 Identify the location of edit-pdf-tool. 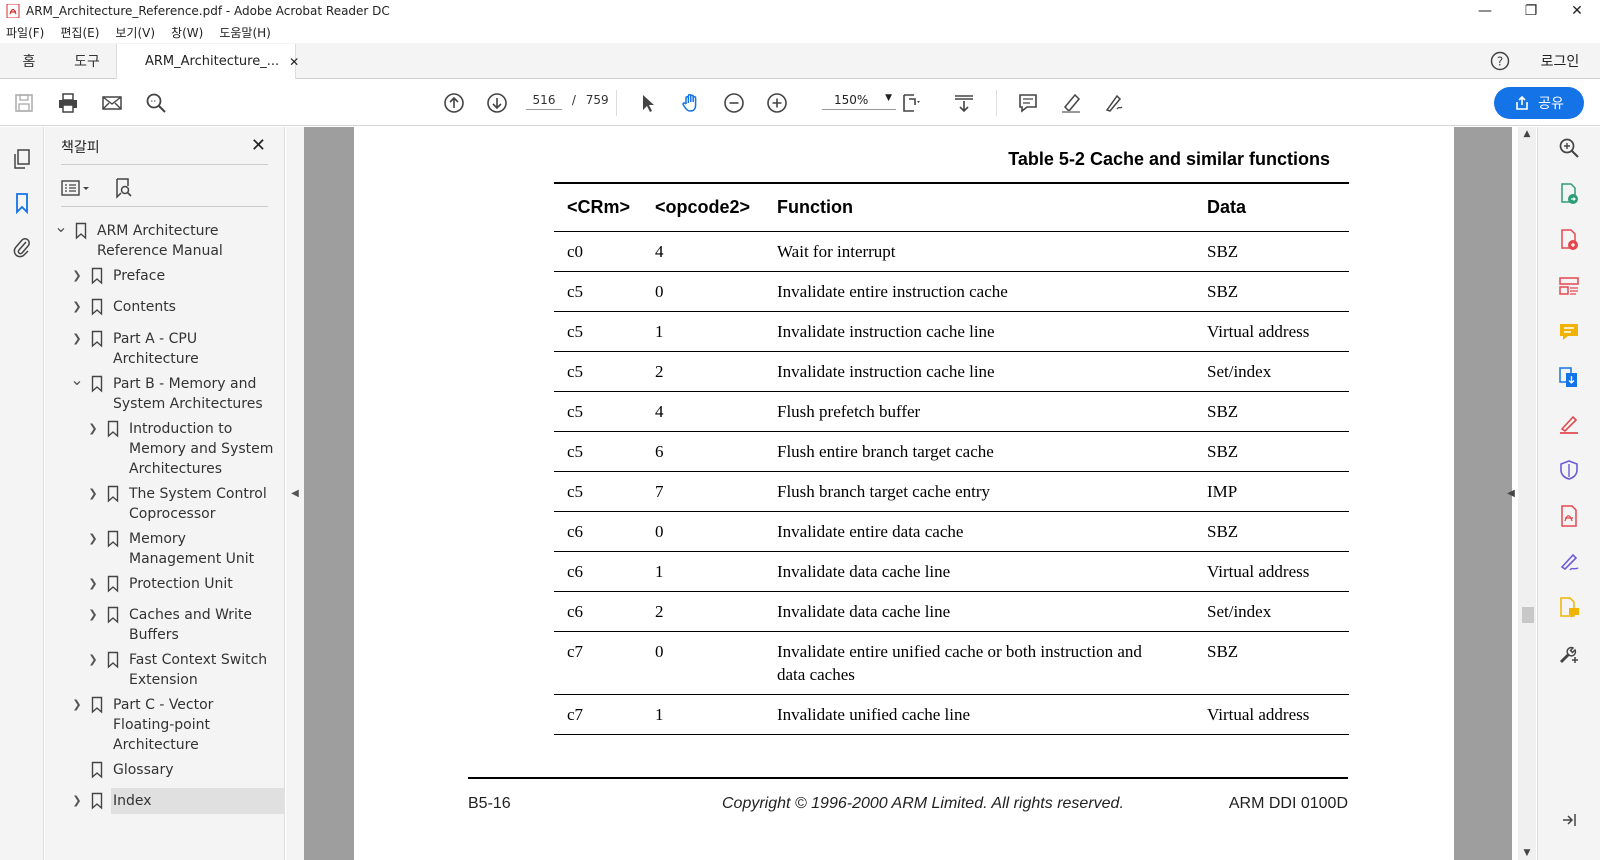
(1569, 286).